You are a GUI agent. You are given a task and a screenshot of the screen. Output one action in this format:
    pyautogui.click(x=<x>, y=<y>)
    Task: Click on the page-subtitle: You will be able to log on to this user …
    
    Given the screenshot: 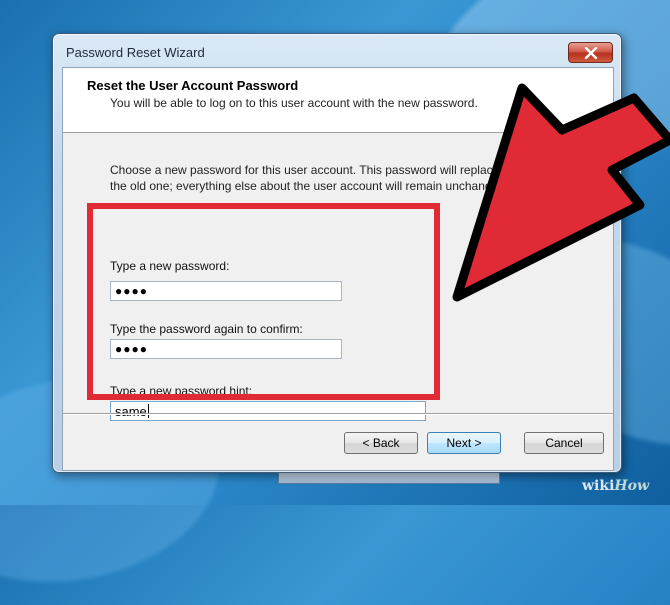 What is the action you would take?
    pyautogui.click(x=294, y=103)
    